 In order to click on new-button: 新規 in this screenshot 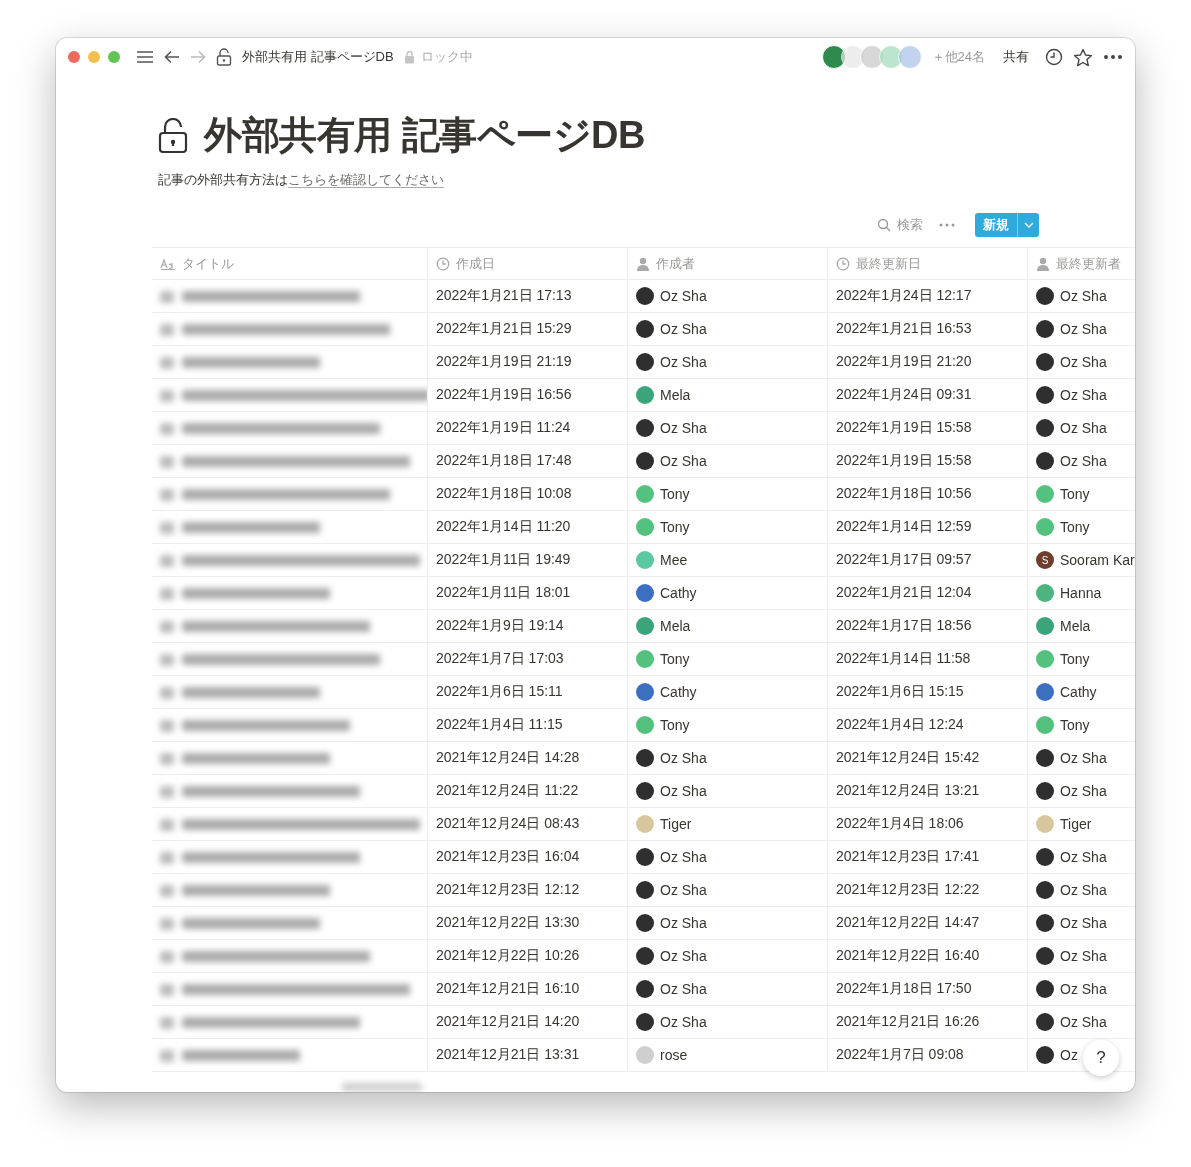, I will do `click(996, 225)`.